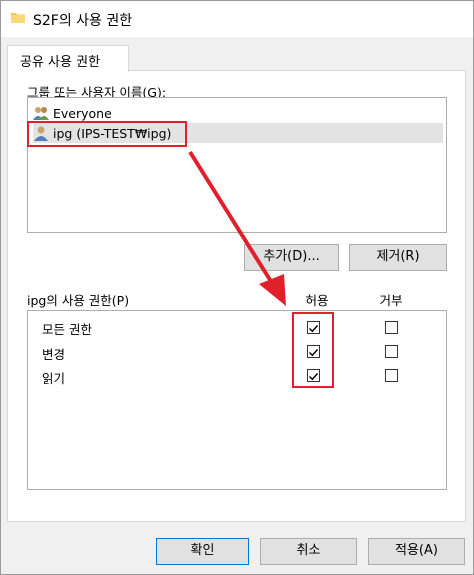  Describe the element at coordinates (391, 351) in the screenshot. I see `deny-checkbox-change` at that location.